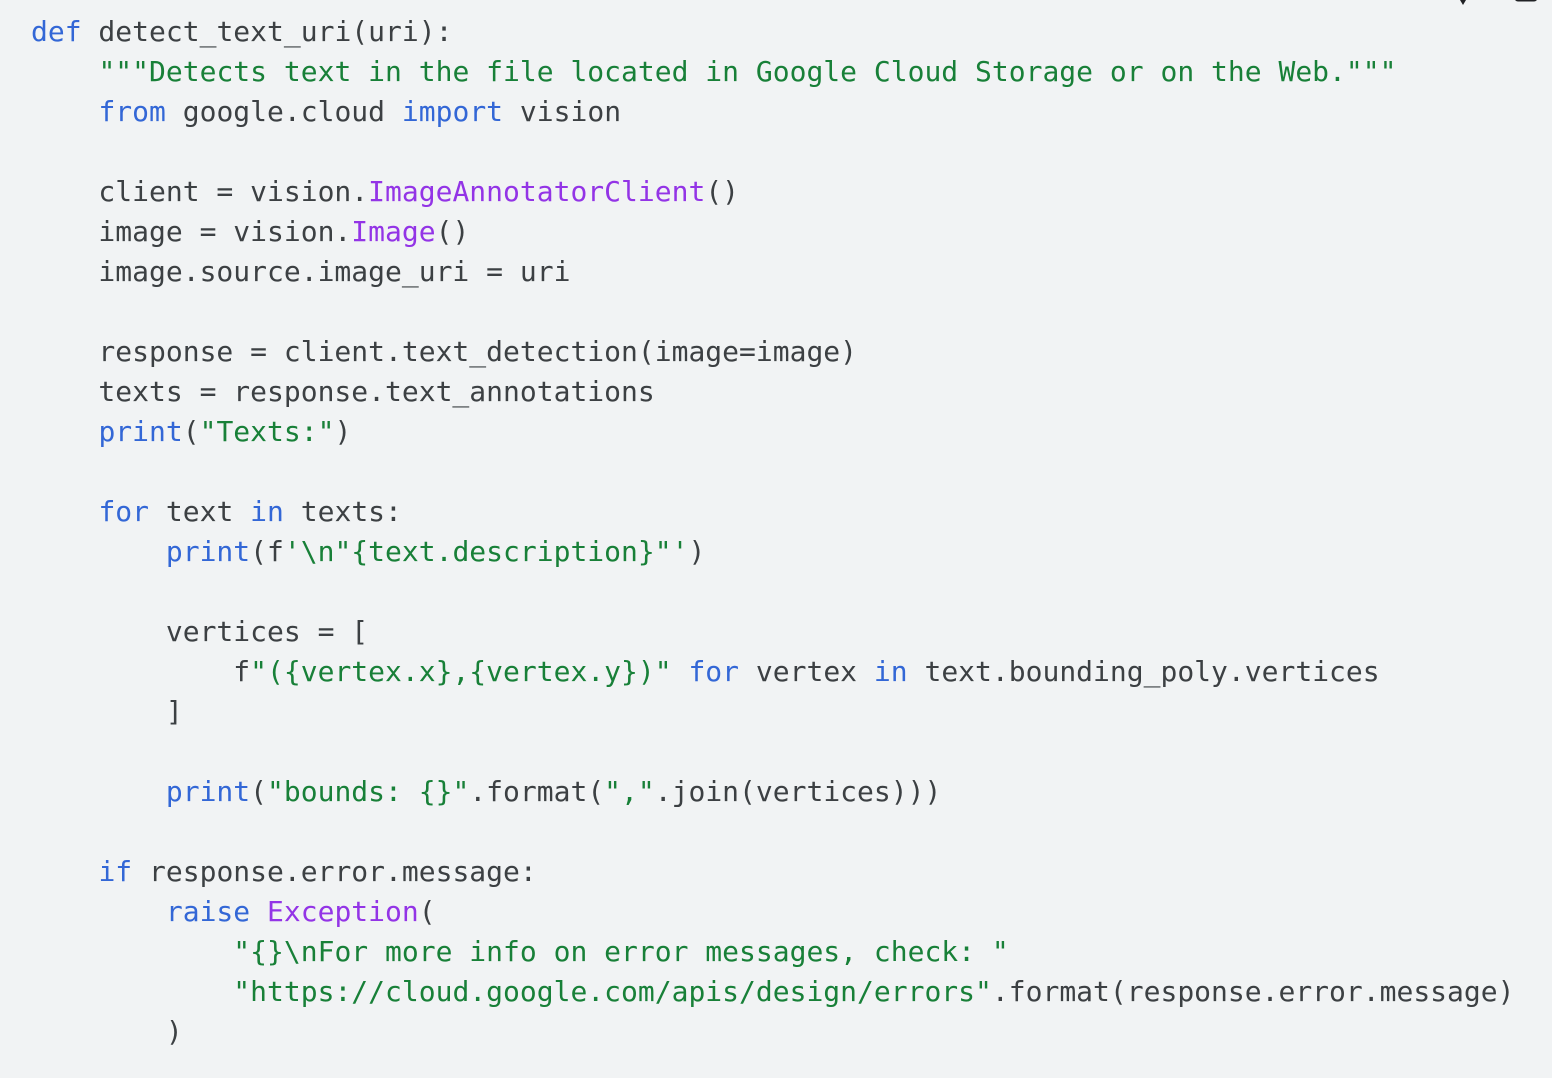  What do you see at coordinates (629, 791) in the screenshot?
I see `code-token-string: ","` at bounding box center [629, 791].